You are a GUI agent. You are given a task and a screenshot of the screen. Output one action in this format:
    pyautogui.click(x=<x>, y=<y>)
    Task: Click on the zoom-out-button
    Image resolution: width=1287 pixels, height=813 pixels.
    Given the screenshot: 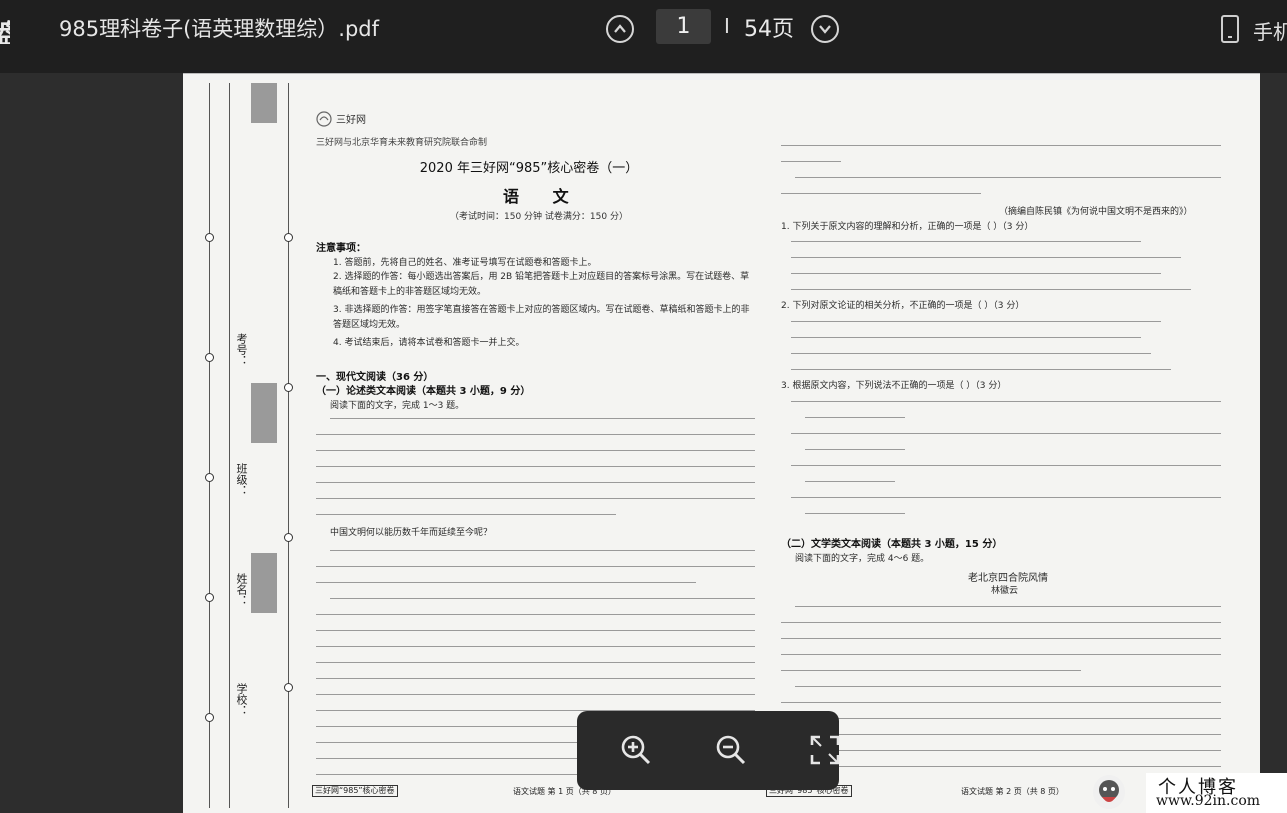 What is the action you would take?
    pyautogui.click(x=731, y=750)
    